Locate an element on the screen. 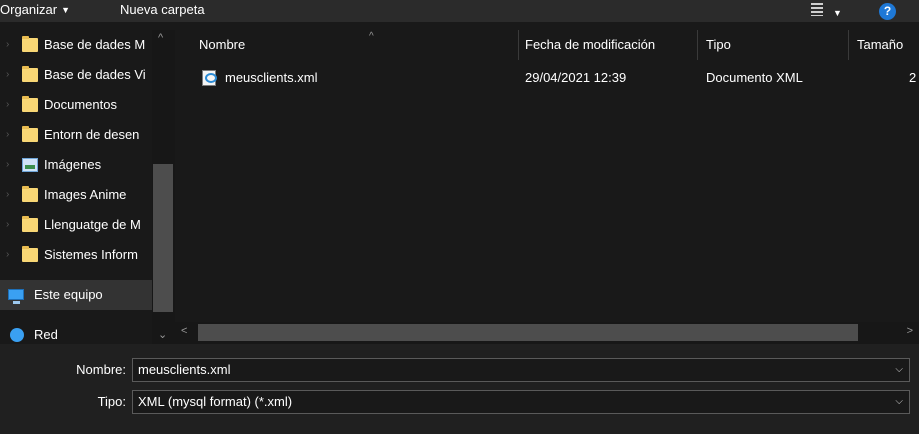 The height and width of the screenshot is (434, 919). nav-item-entorn-de-desen: › Entorn de desen is located at coordinates (76, 135).